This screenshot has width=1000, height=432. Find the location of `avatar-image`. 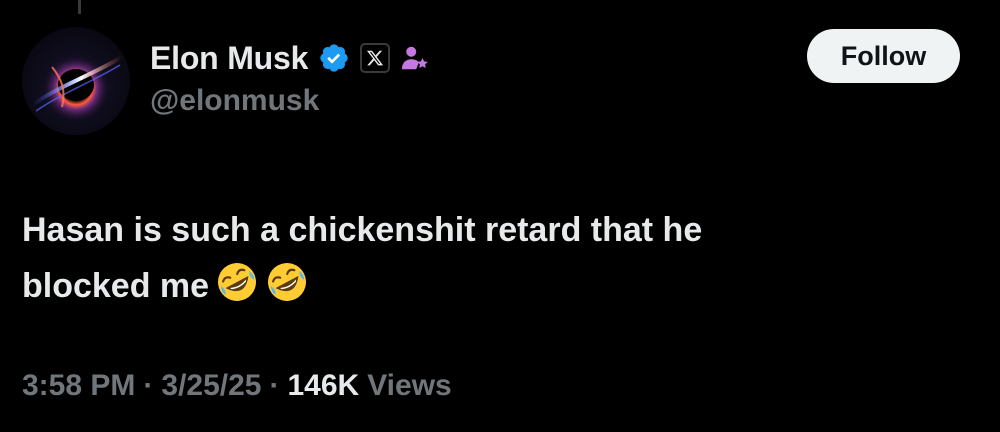

avatar-image is located at coordinates (77, 85).